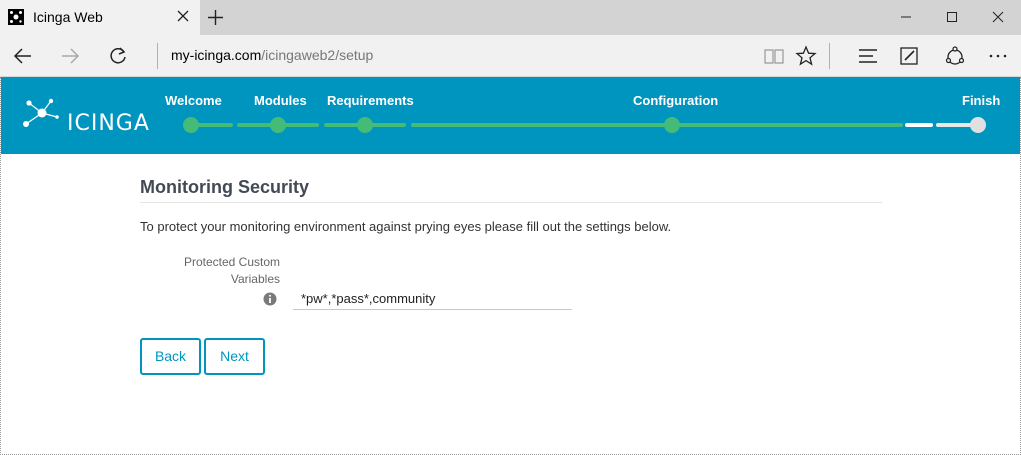  What do you see at coordinates (118, 56) in the screenshot?
I see `refresh-icon` at bounding box center [118, 56].